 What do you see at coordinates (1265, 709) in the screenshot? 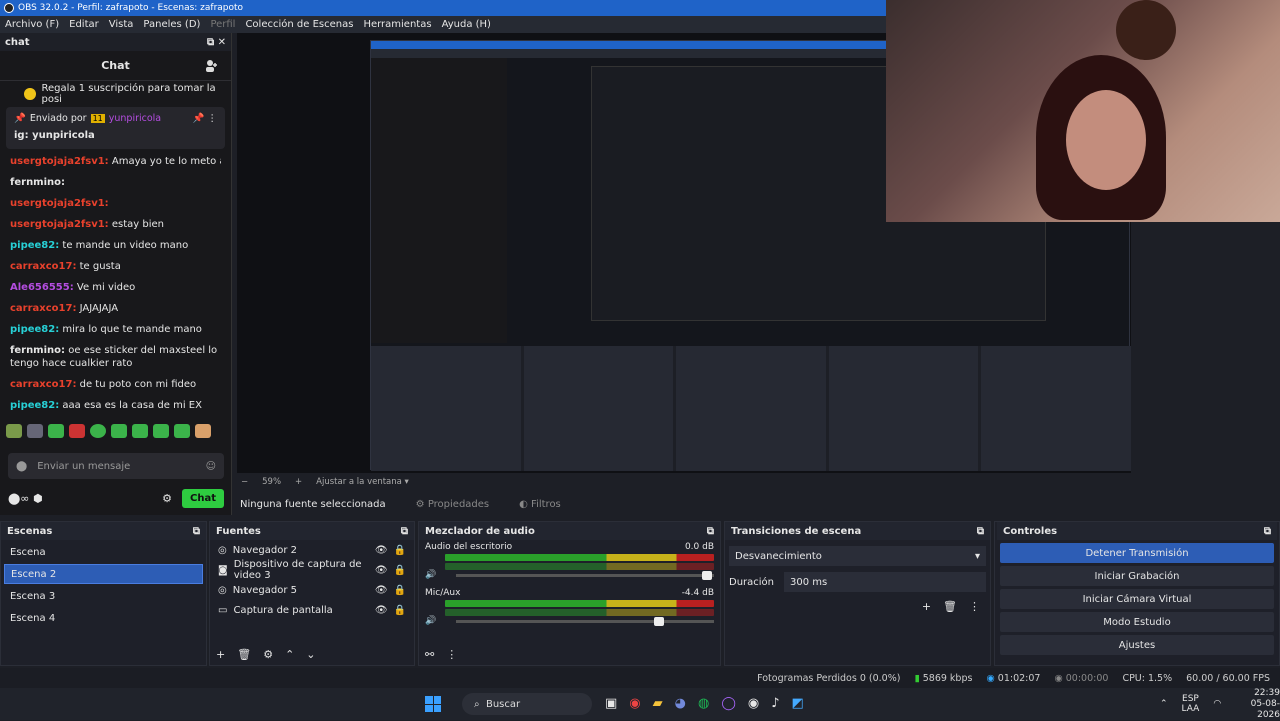
I see `clock-date: 05-08-2026` at bounding box center [1265, 709].